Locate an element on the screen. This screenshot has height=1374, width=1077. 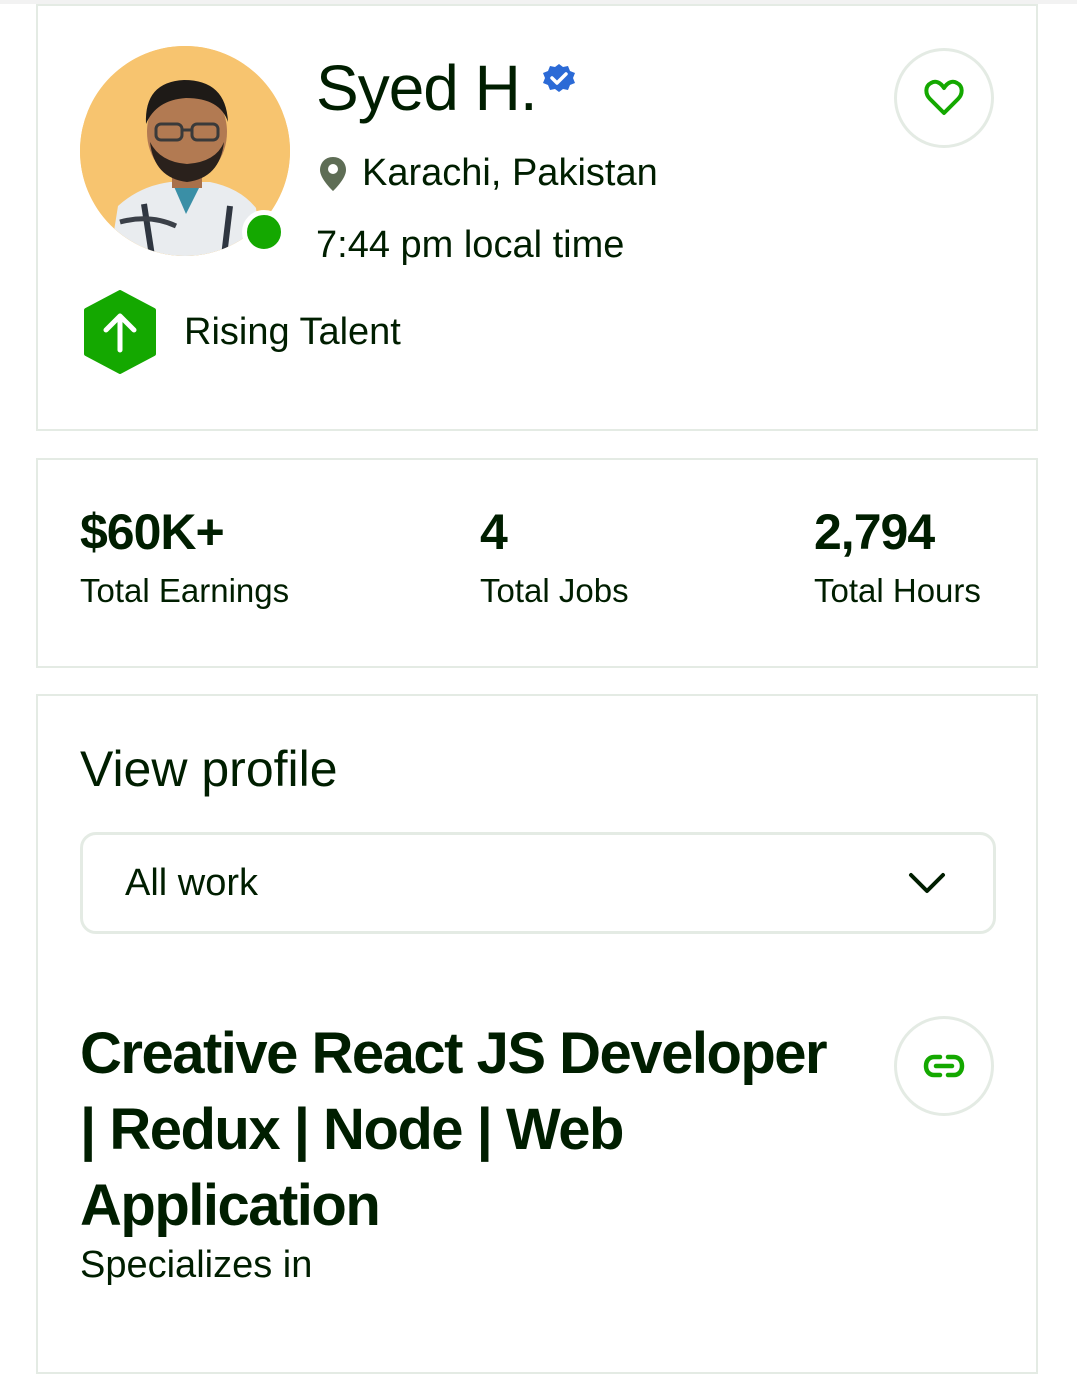
stat-total-earnings: $60K+ Total Earnings is located at coordinates (184, 556).